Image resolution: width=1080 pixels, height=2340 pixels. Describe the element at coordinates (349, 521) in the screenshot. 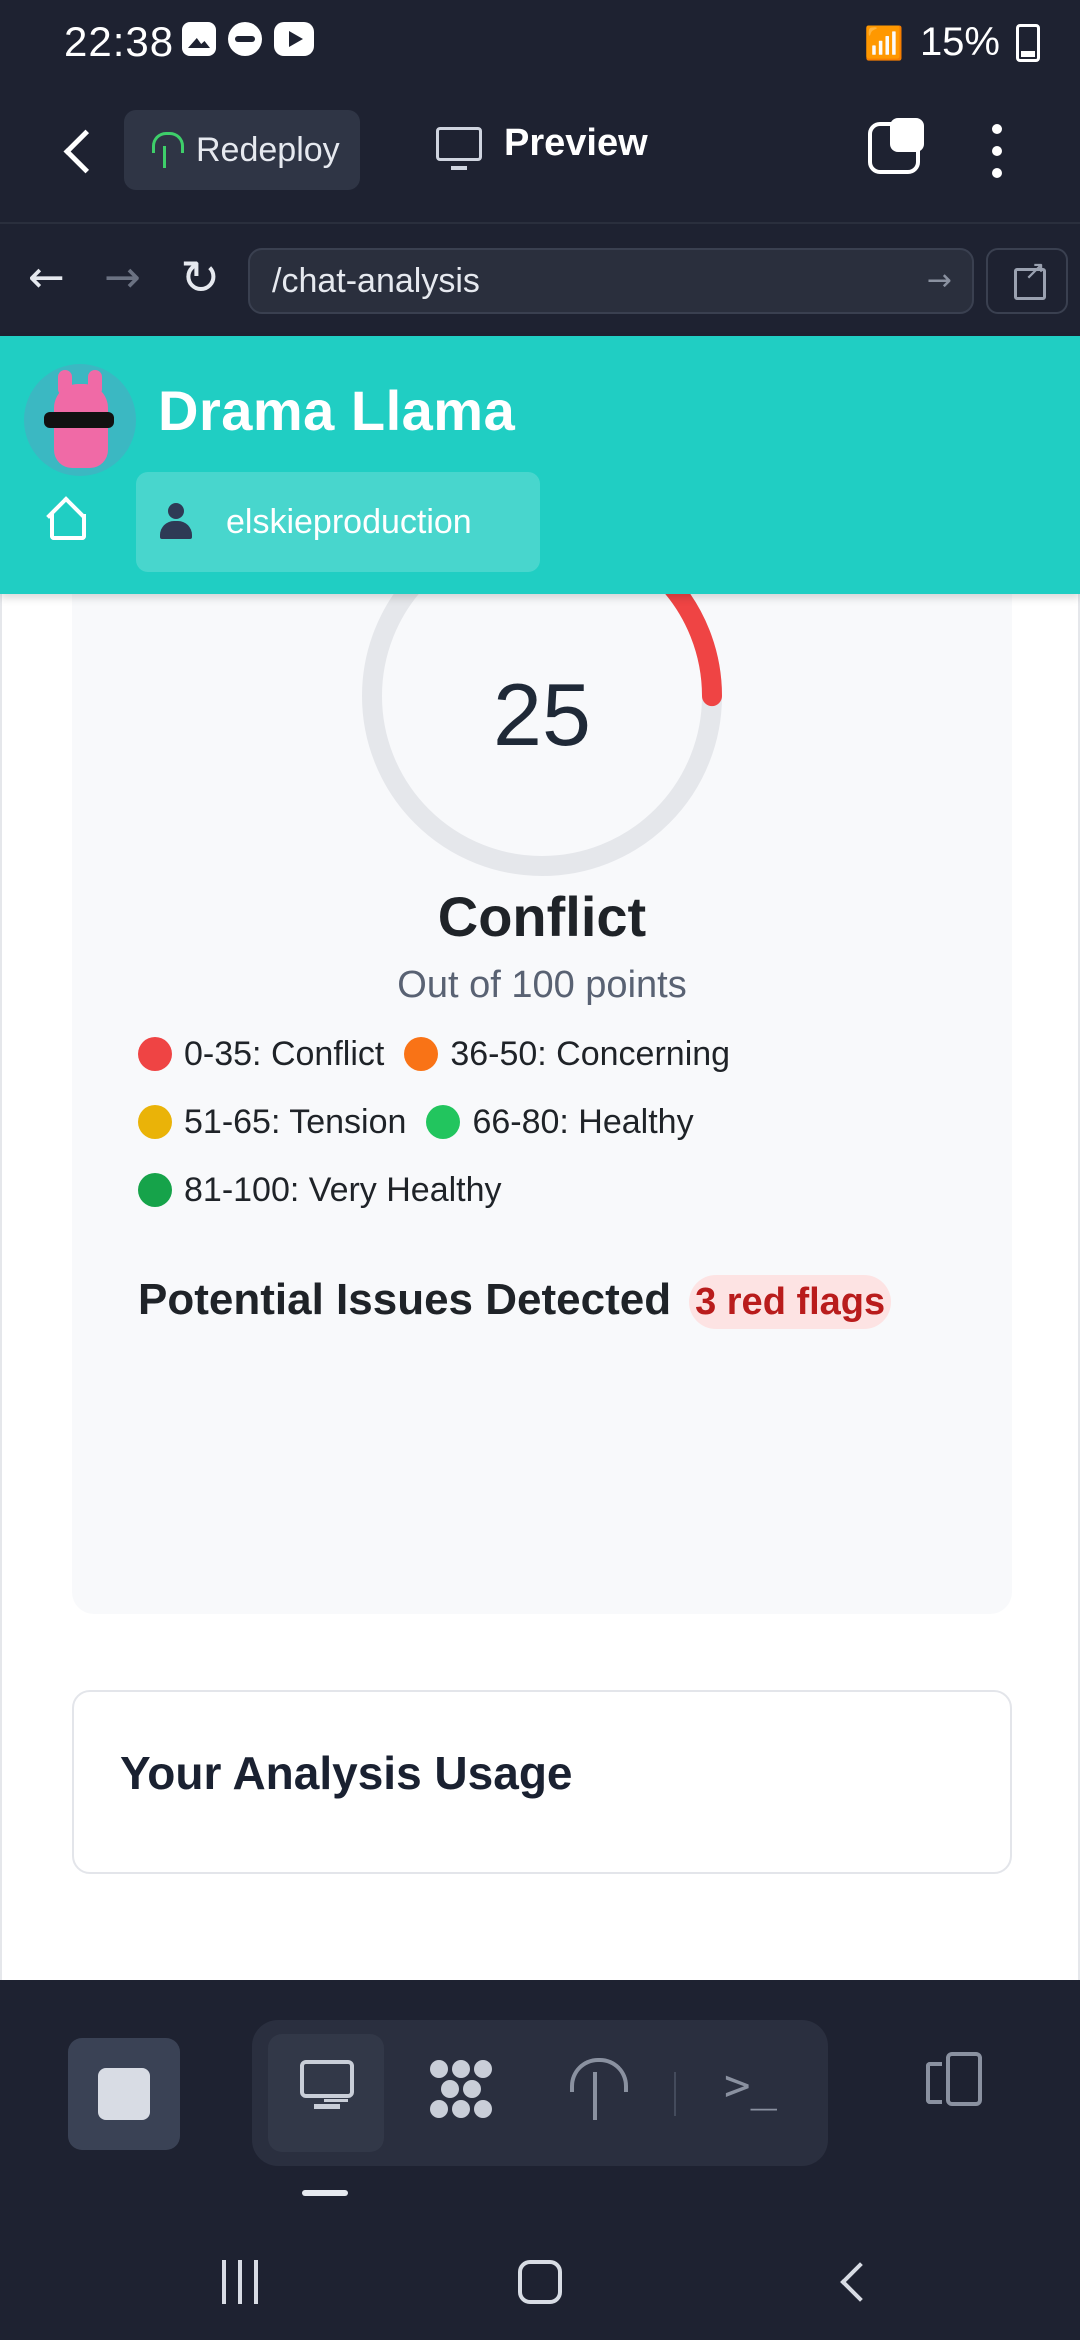

I see `username: elskieproduction` at that location.